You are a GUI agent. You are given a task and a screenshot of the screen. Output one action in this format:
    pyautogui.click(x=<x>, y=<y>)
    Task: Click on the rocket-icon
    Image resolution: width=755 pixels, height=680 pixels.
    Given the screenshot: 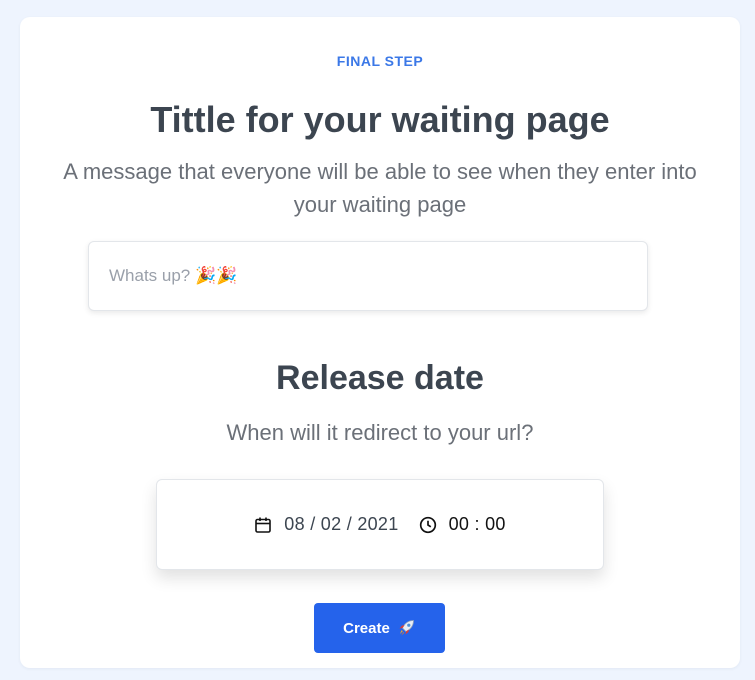 What is the action you would take?
    pyautogui.click(x=406, y=628)
    